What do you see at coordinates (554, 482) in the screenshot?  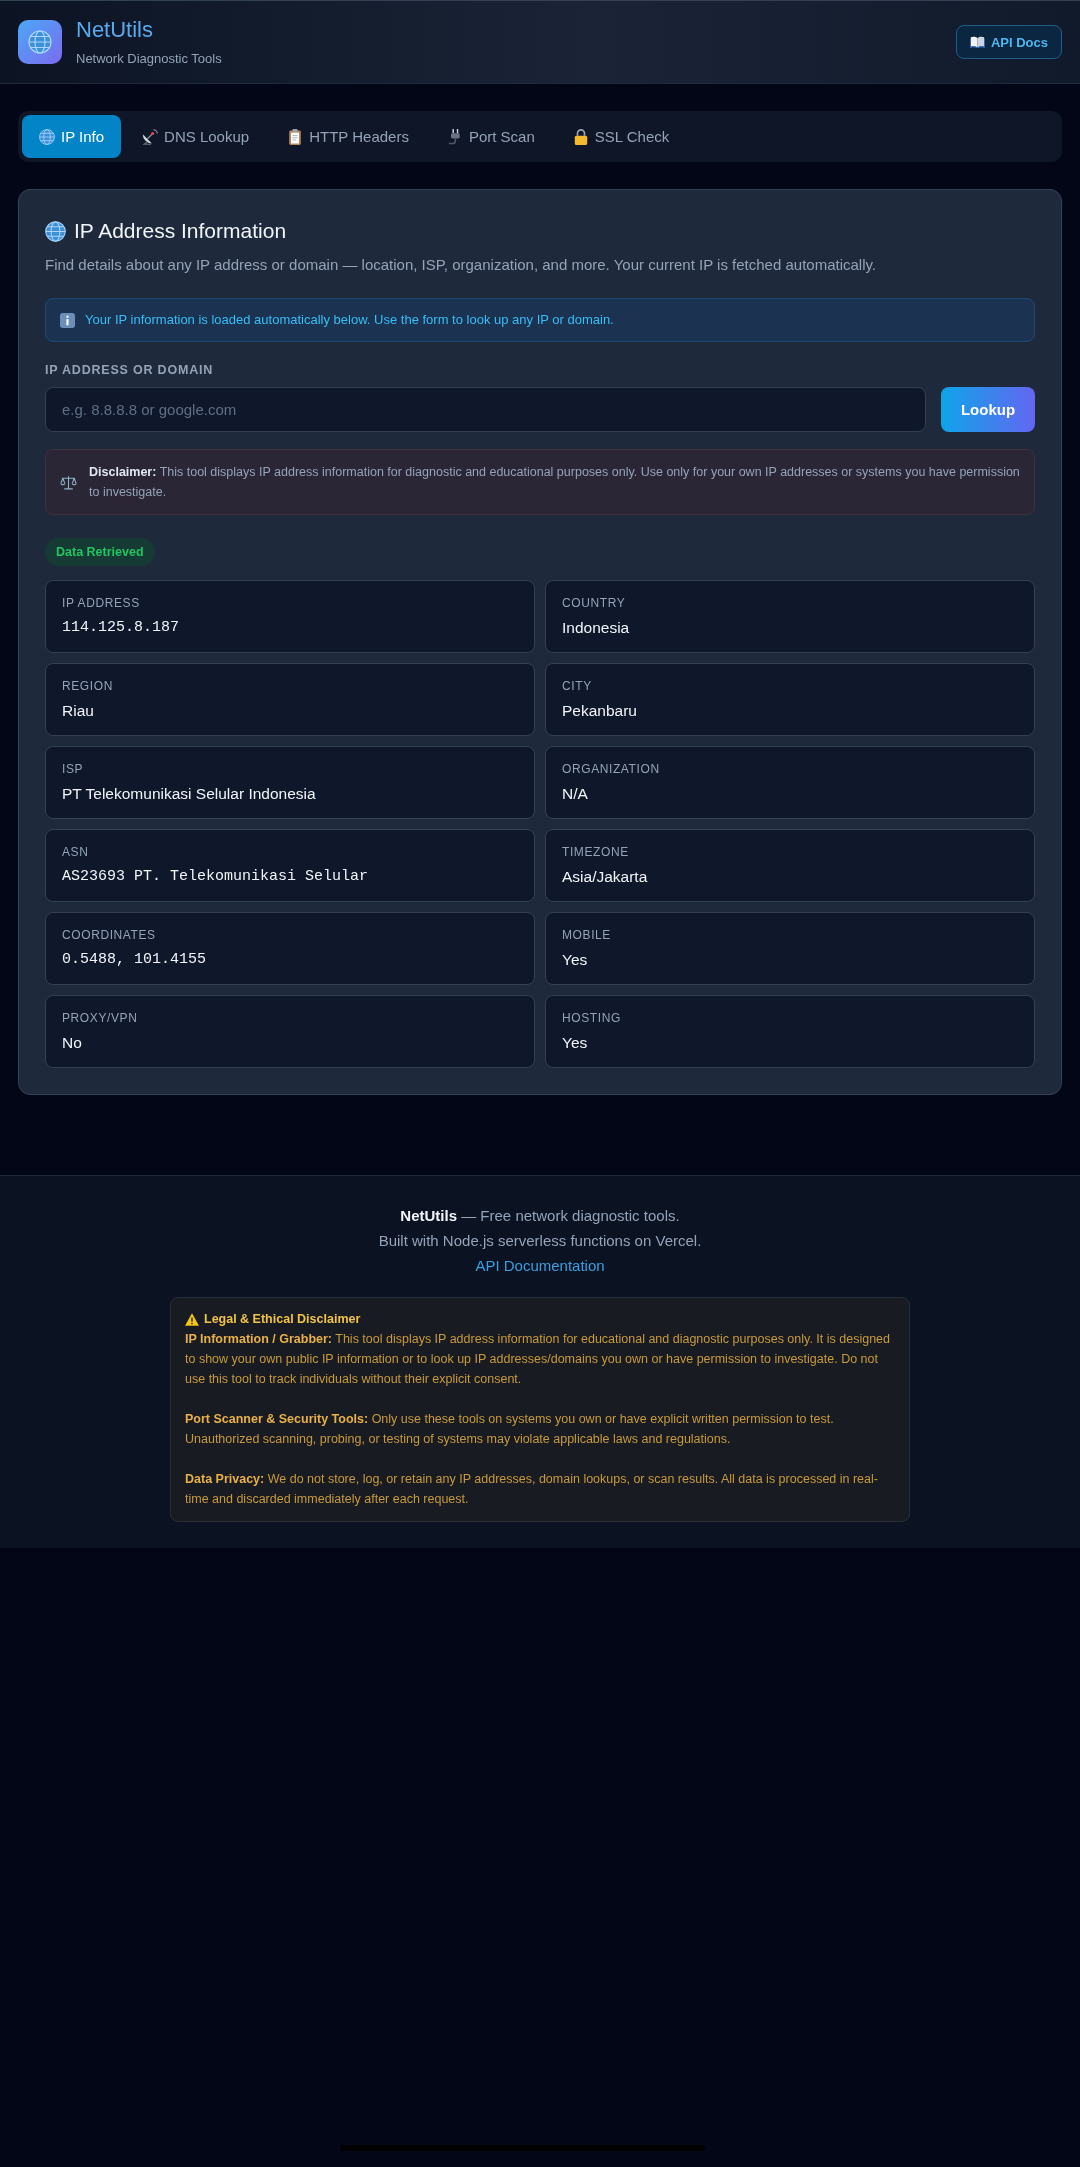 I see `disclaimer-text: Disclaimer: This tool displays IP address information for diagnostic and educational purposes only. Use only for your own IP addresses or systems you have permission to investigate.` at bounding box center [554, 482].